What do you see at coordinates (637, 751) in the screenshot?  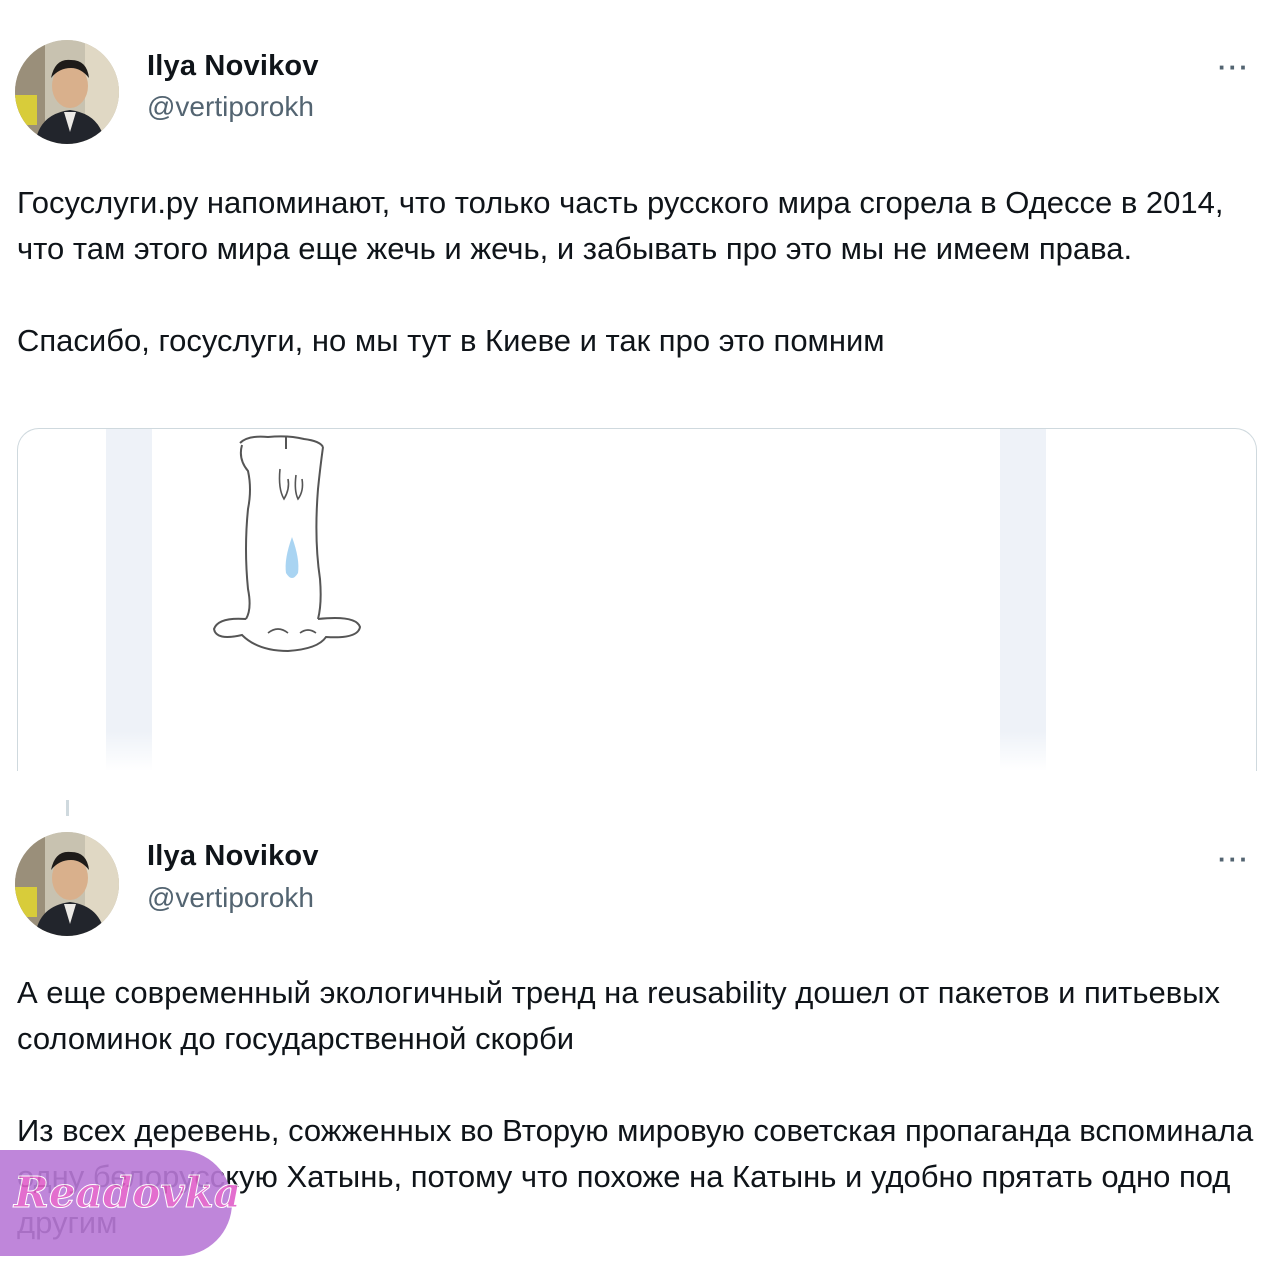 I see `media-fade` at bounding box center [637, 751].